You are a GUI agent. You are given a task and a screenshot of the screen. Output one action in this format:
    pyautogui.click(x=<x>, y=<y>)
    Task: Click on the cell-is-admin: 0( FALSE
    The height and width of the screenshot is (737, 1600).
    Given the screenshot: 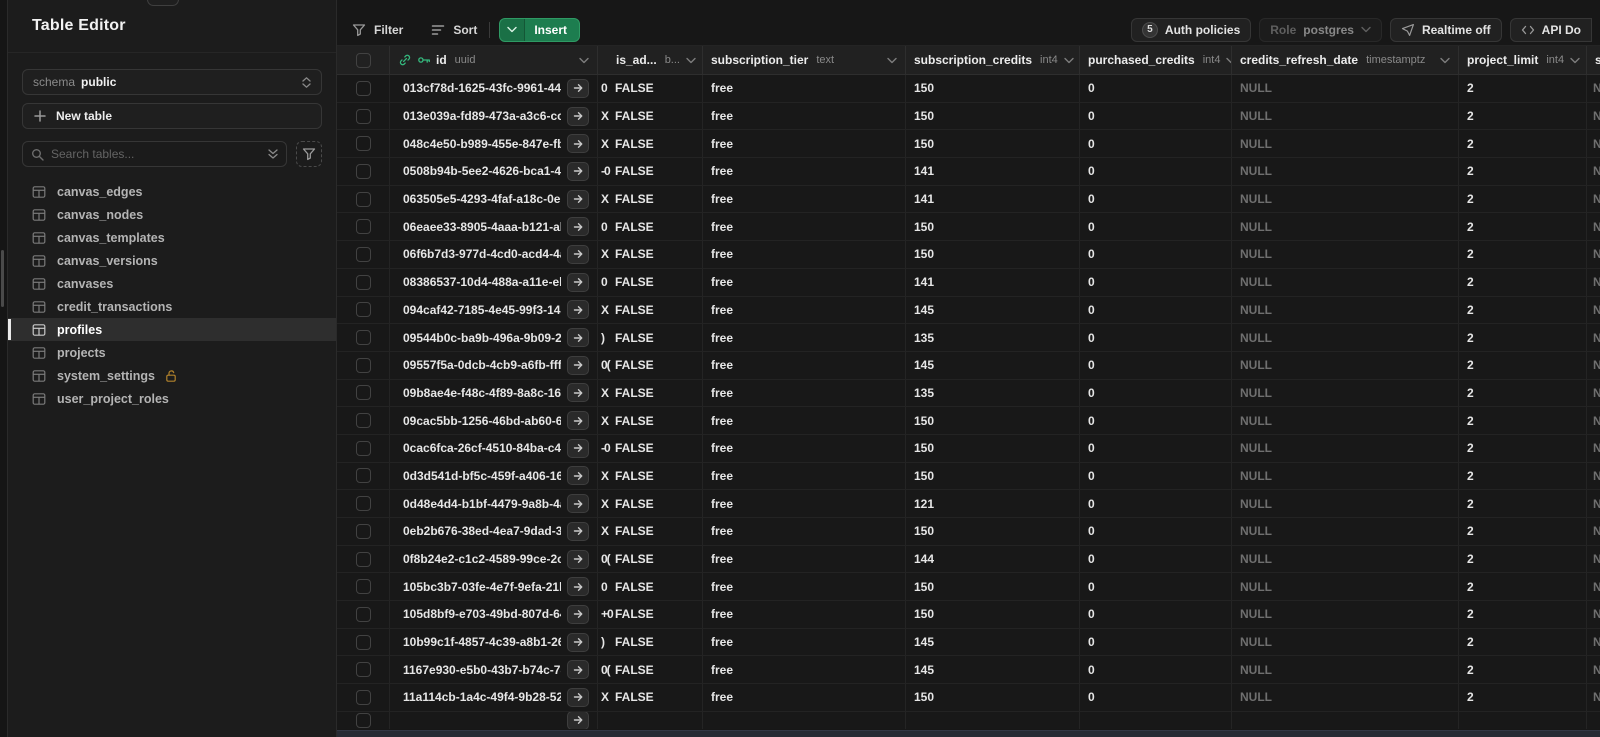 What is the action you would take?
    pyautogui.click(x=650, y=670)
    